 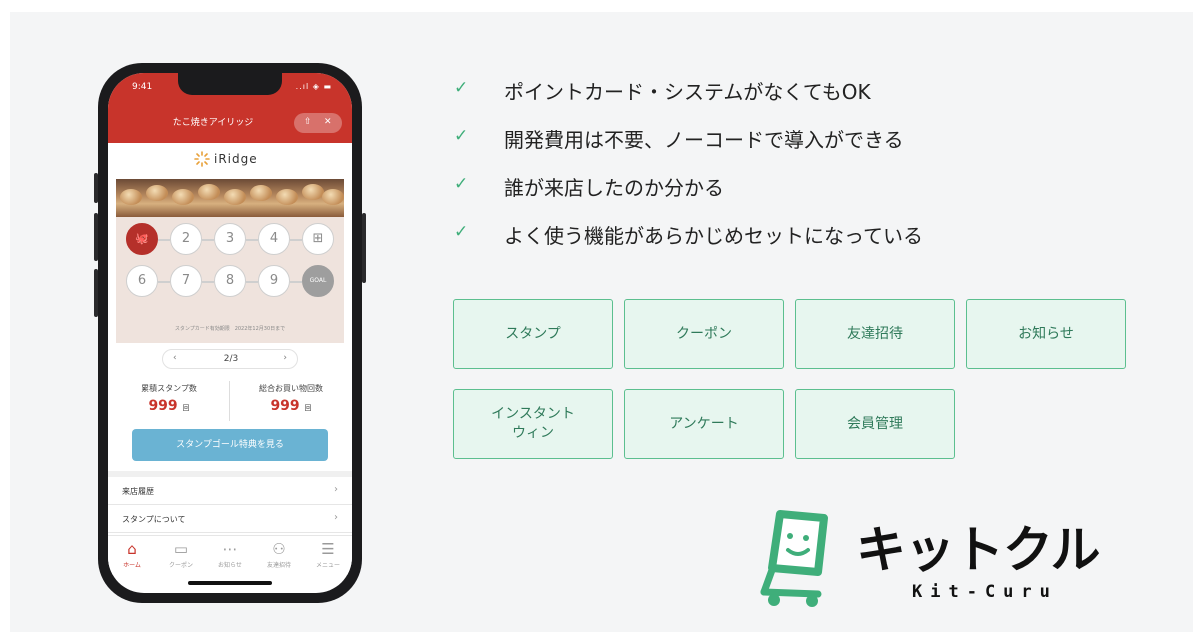 I want to click on tab-bar: ⌂ ホーム ▭ クーポン ⋯ お知らせ ⚇ 友達招待 ☰ メニュー, so click(x=230, y=555).